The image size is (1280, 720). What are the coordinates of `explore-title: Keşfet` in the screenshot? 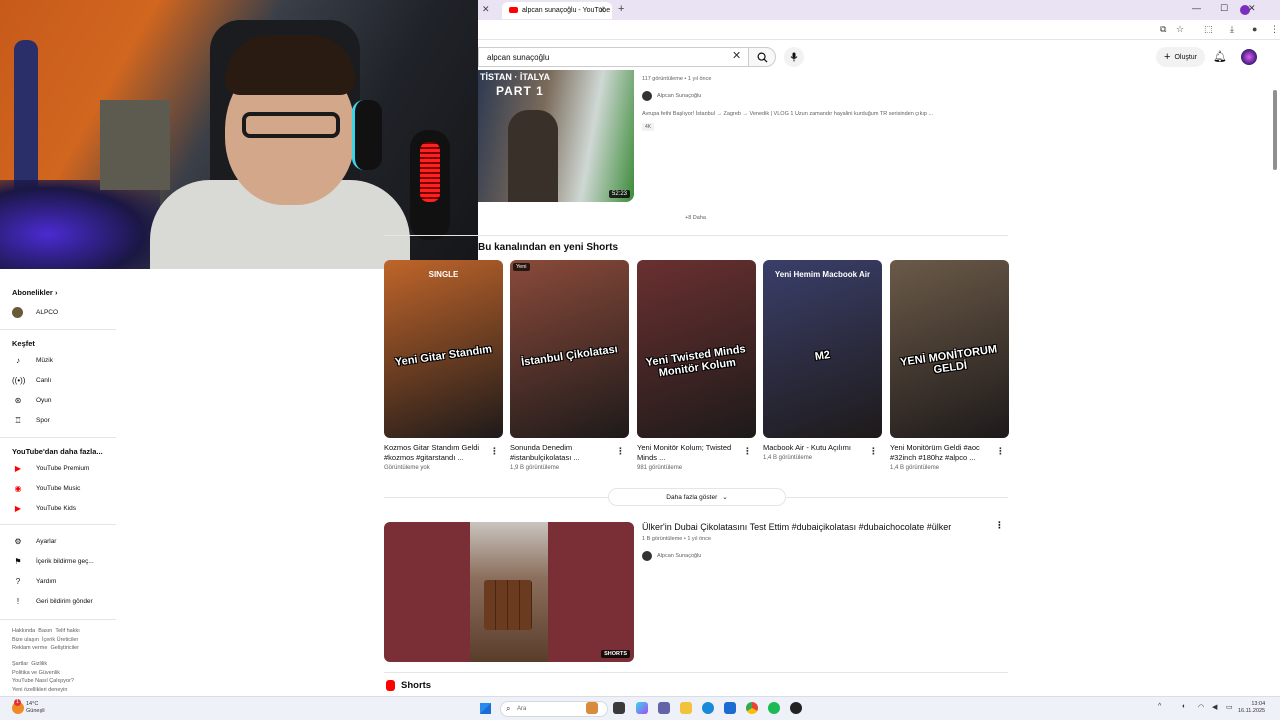 It's located at (23, 343).